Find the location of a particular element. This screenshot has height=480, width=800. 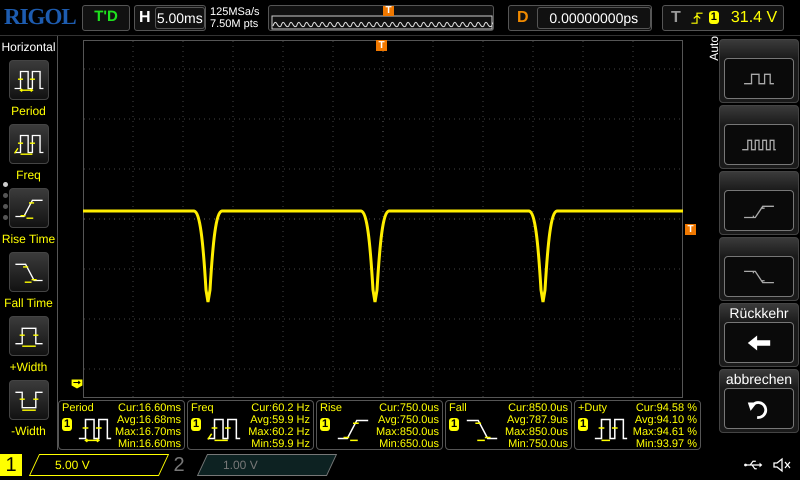

trigger-label: T is located at coordinates (676, 18).